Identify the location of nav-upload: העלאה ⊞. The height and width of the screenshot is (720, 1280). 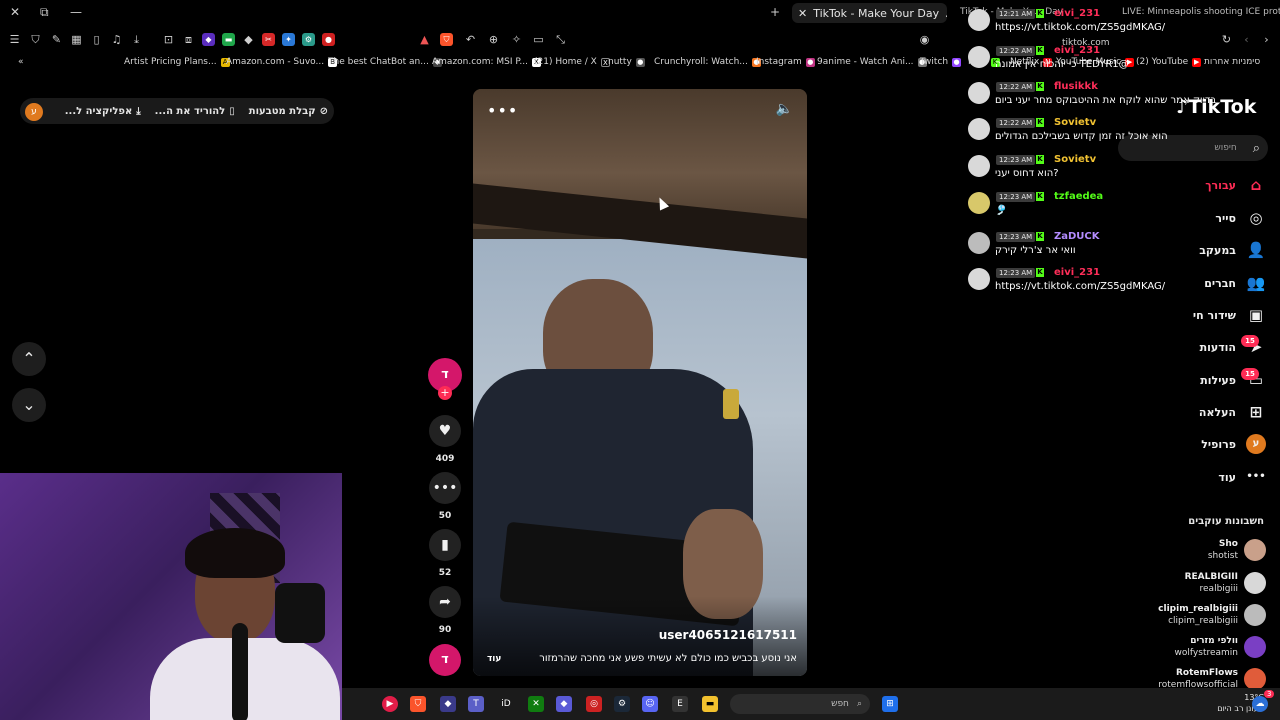
(1232, 412).